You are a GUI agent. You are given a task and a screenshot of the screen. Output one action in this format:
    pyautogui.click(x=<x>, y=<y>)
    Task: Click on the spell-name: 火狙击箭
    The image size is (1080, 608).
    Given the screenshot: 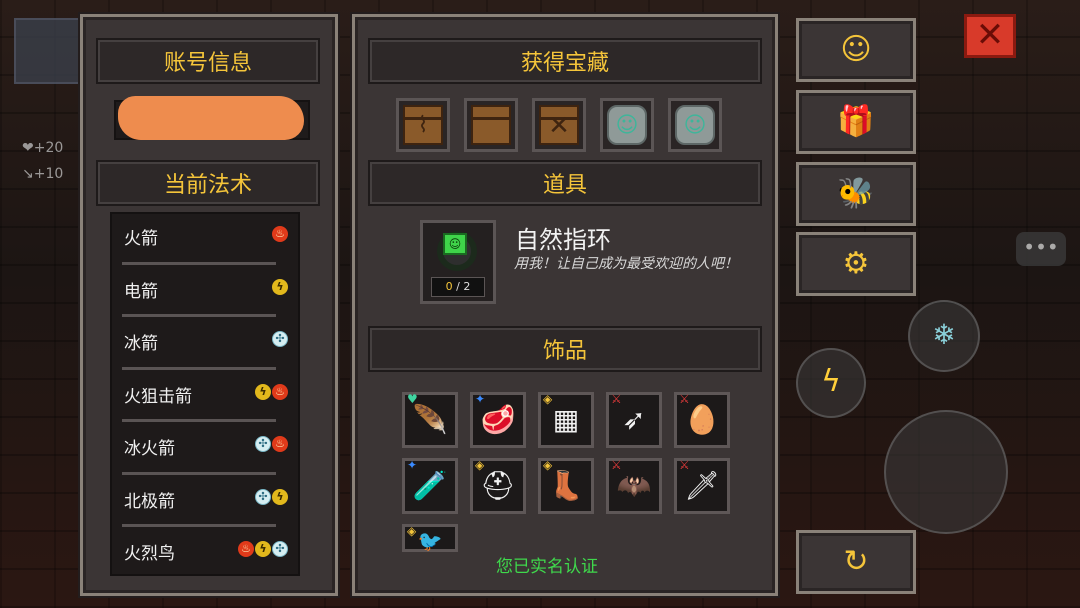 What is the action you would take?
    pyautogui.click(x=158, y=396)
    